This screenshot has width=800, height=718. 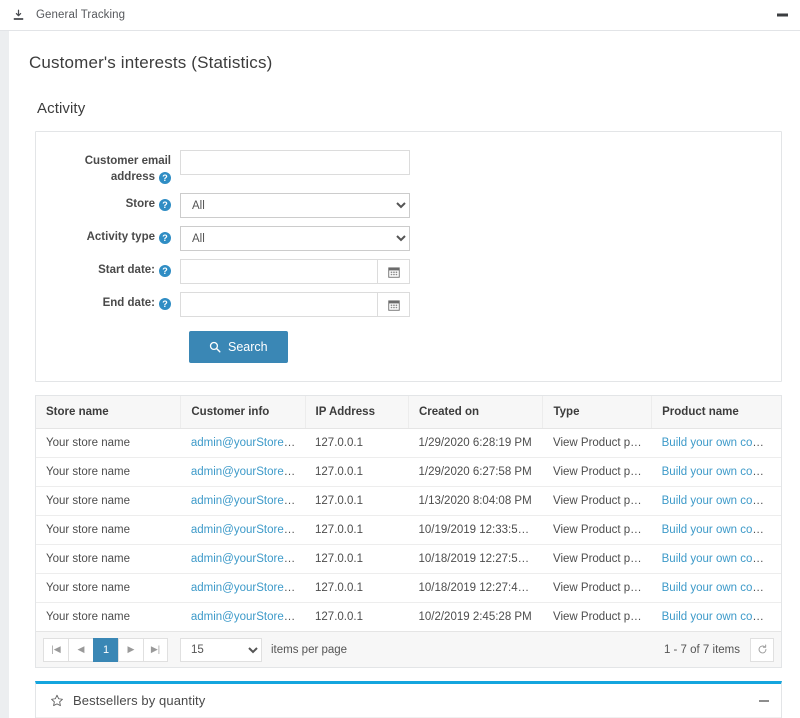 I want to click on window-minimize-button, so click(x=782, y=15).